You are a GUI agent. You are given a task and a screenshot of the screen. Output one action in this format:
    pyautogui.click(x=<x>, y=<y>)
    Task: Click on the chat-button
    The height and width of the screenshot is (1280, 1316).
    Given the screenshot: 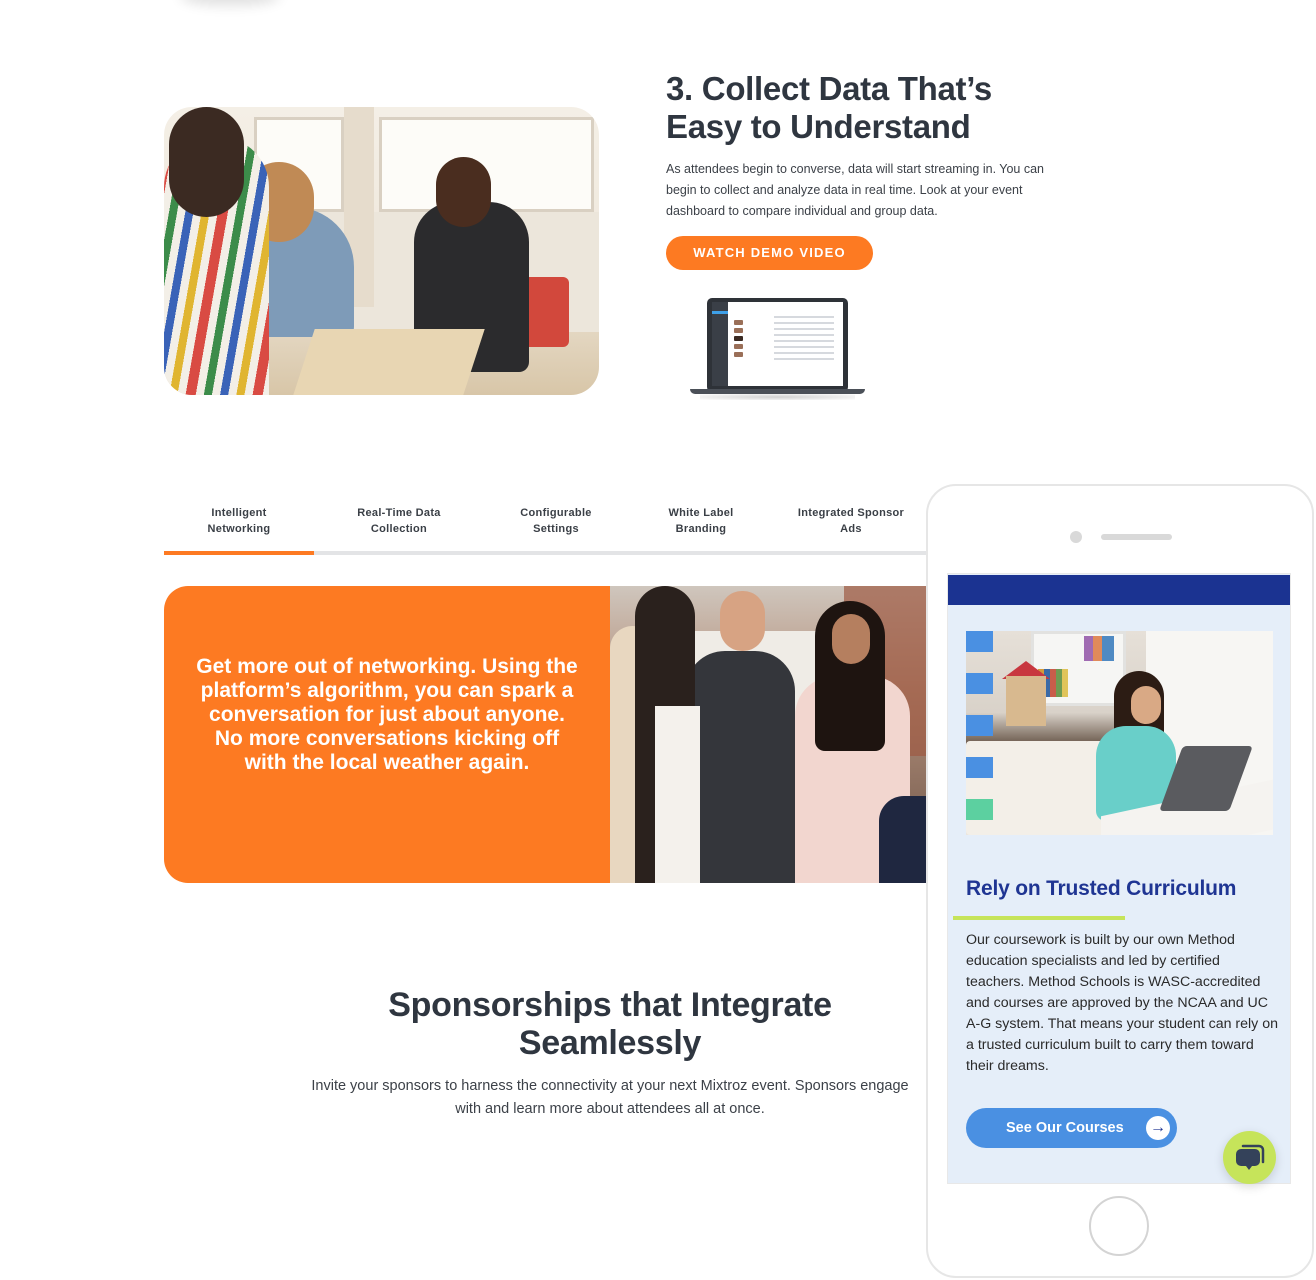 What is the action you would take?
    pyautogui.click(x=1249, y=1157)
    